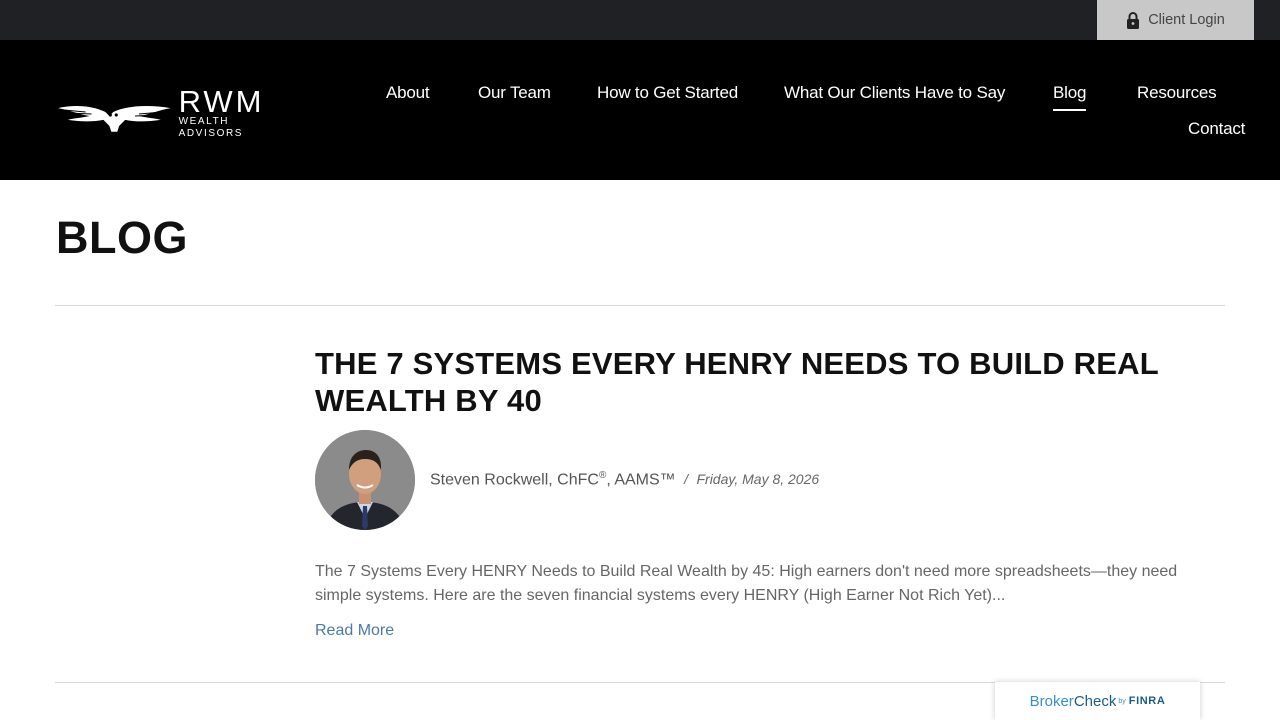 The width and height of the screenshot is (1280, 720). What do you see at coordinates (354, 631) in the screenshot?
I see `read-more-link: Read More` at bounding box center [354, 631].